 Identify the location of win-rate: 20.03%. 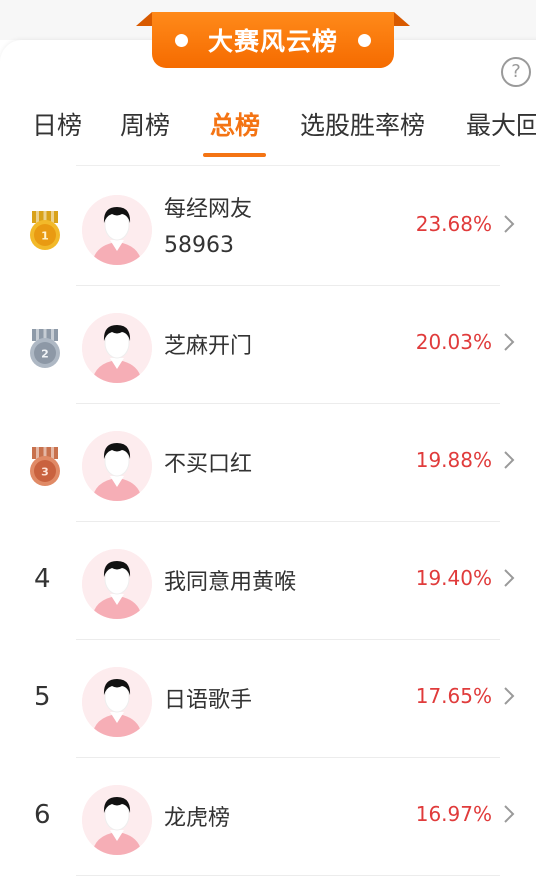
(453, 342).